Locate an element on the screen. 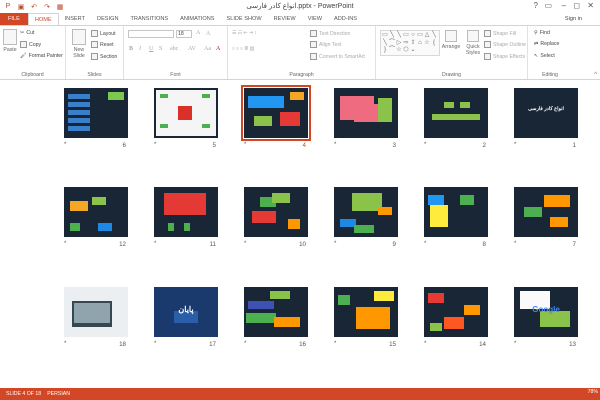  tab-file: FILE is located at coordinates (14, 19).